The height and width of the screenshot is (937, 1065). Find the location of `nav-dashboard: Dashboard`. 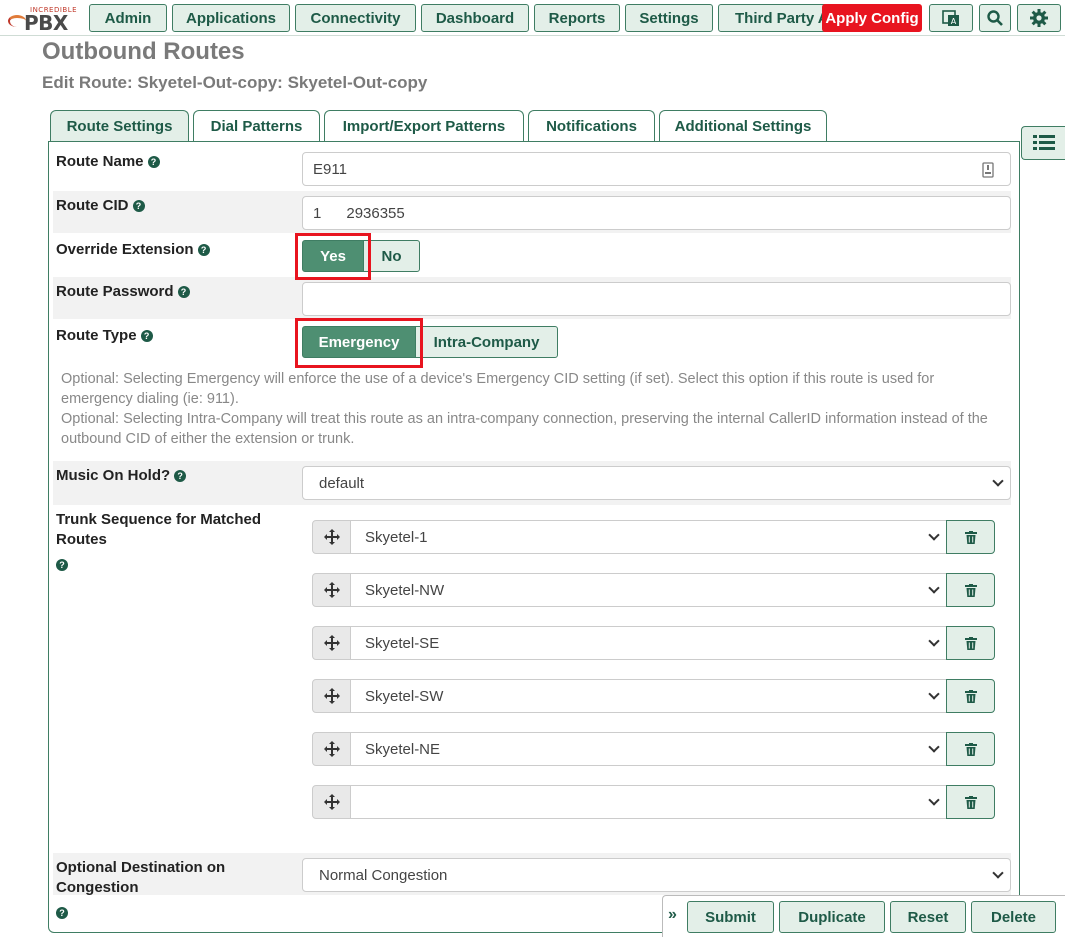

nav-dashboard: Dashboard is located at coordinates (475, 18).